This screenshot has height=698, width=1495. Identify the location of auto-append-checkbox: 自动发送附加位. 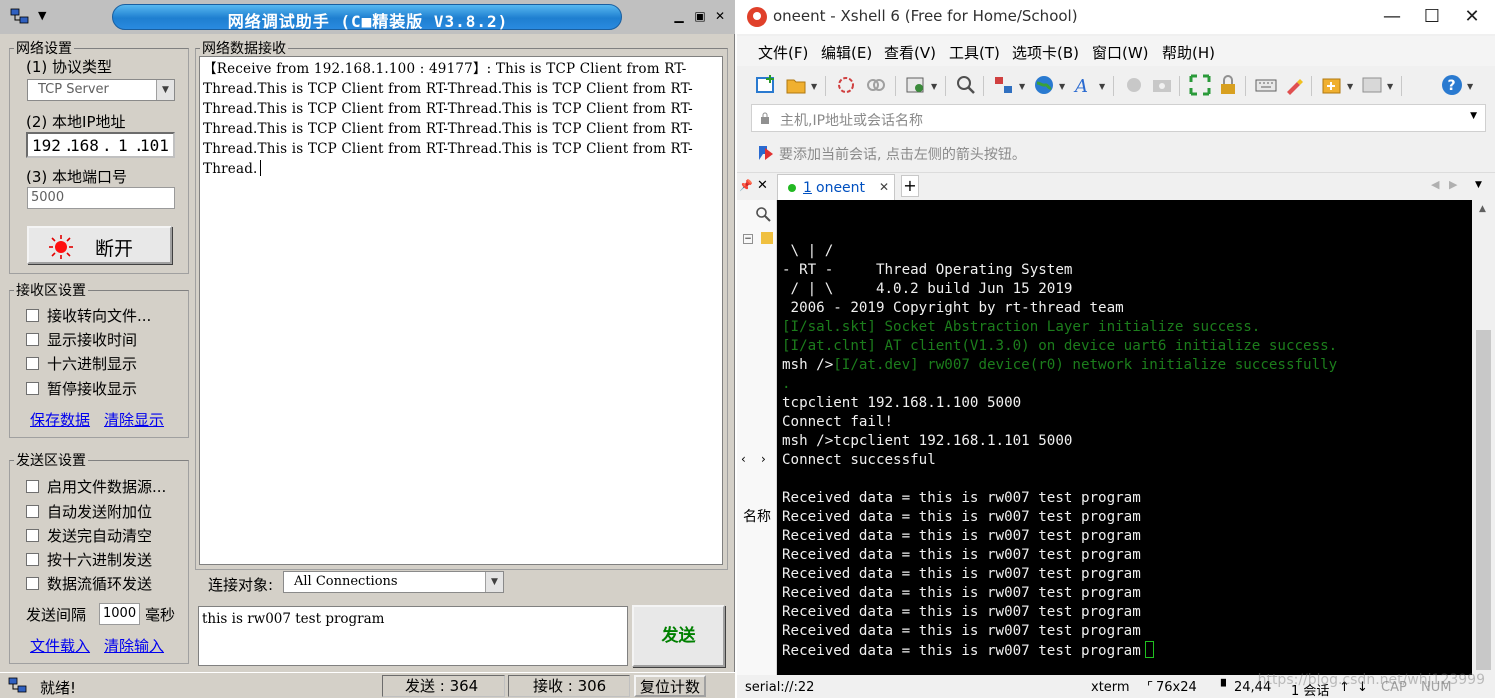
(89, 511).